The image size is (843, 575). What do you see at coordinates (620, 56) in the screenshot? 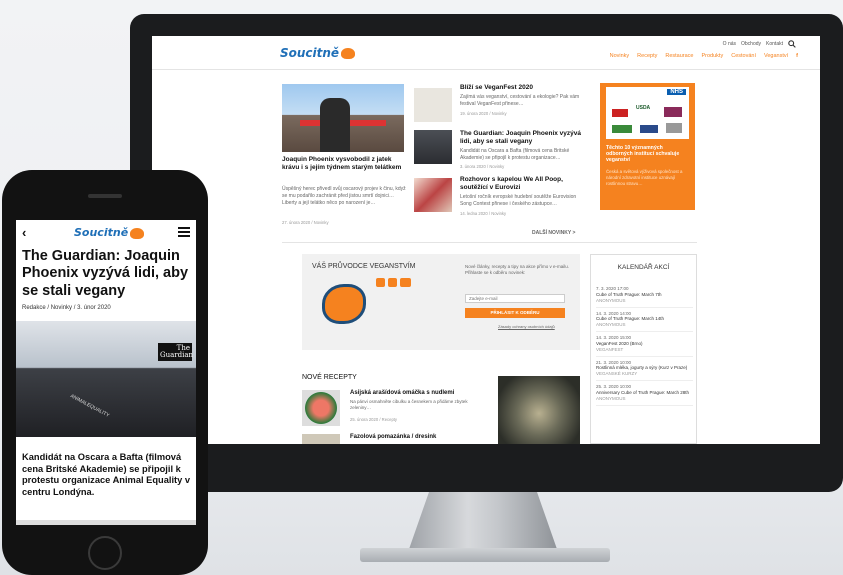
I see `nav-item-news: Novinky` at bounding box center [620, 56].